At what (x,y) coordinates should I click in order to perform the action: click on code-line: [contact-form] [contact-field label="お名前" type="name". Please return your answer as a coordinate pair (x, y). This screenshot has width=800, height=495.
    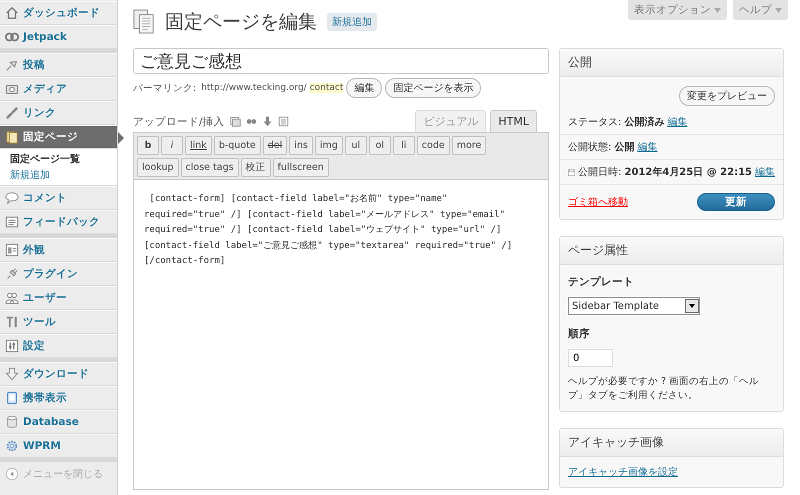
    Looking at the image, I should click on (298, 199).